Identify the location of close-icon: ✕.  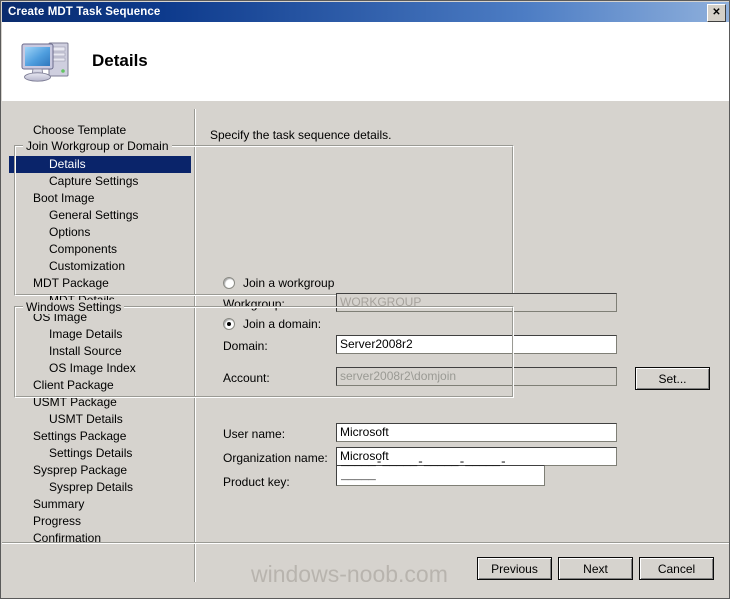
(716, 13).